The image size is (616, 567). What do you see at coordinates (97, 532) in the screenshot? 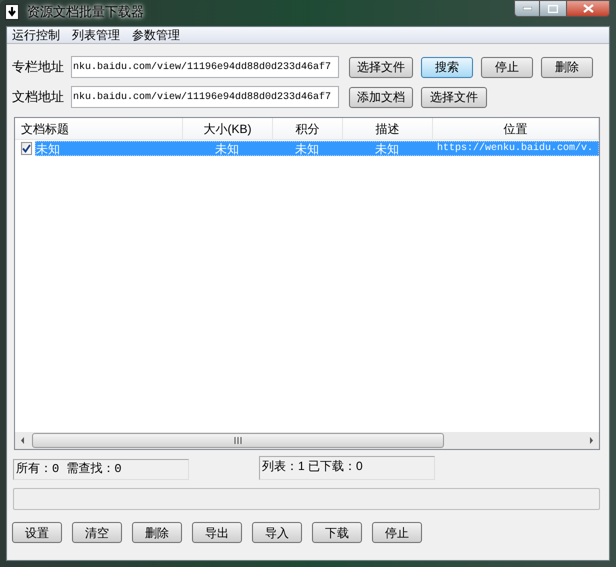
I see `button: 清空` at bounding box center [97, 532].